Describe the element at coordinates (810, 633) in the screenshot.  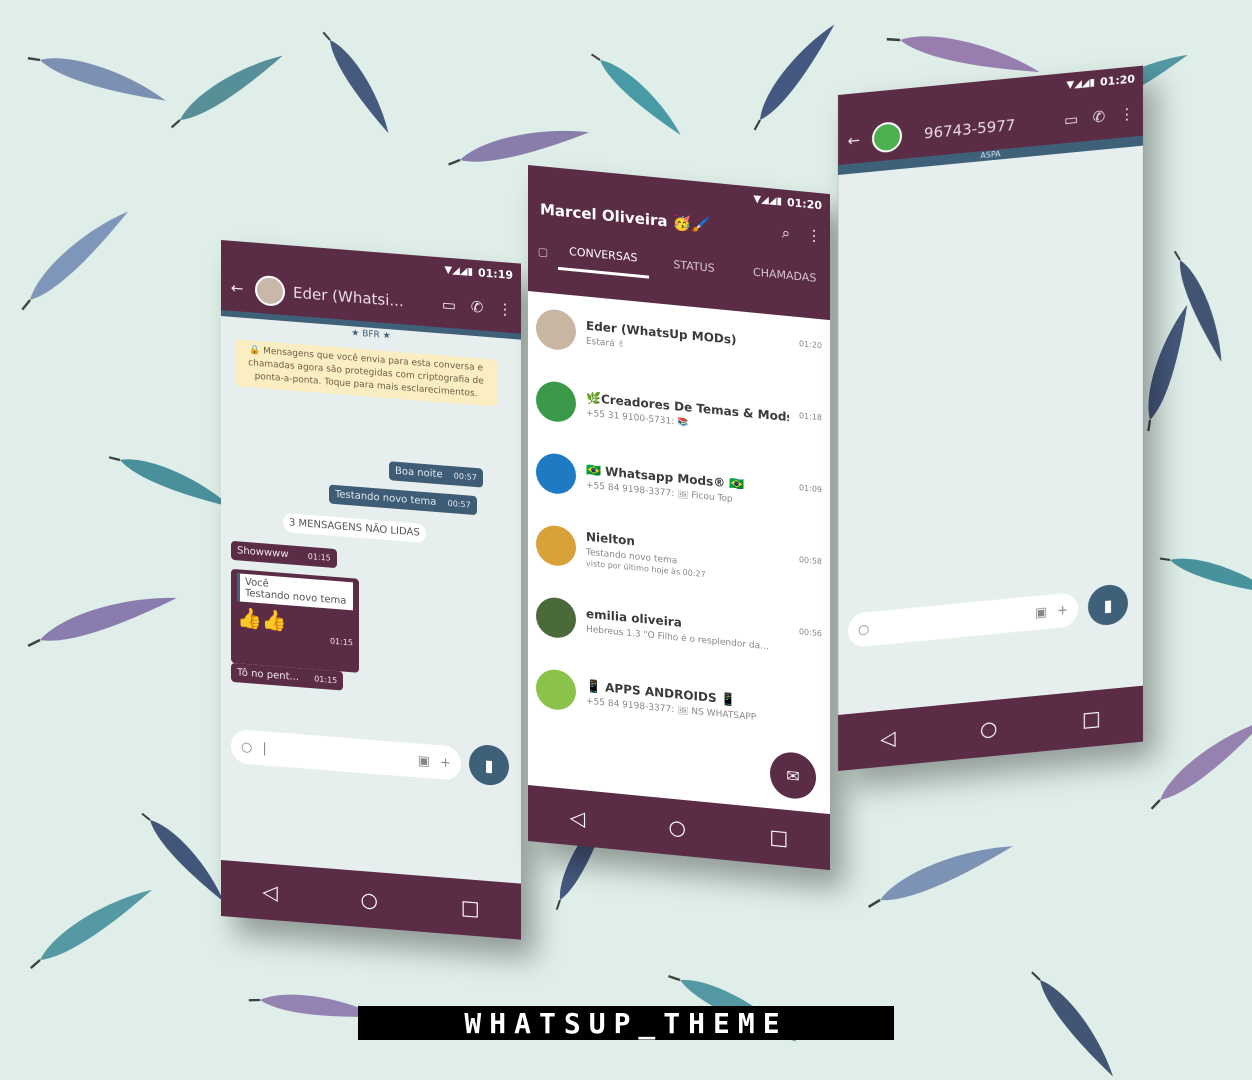
I see `chat-time: 00:56` at that location.